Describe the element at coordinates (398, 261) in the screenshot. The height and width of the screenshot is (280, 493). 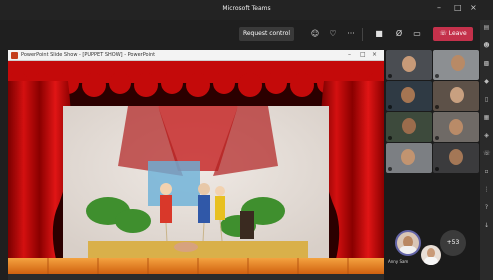
I see `participant-name: Anny Sam` at that location.